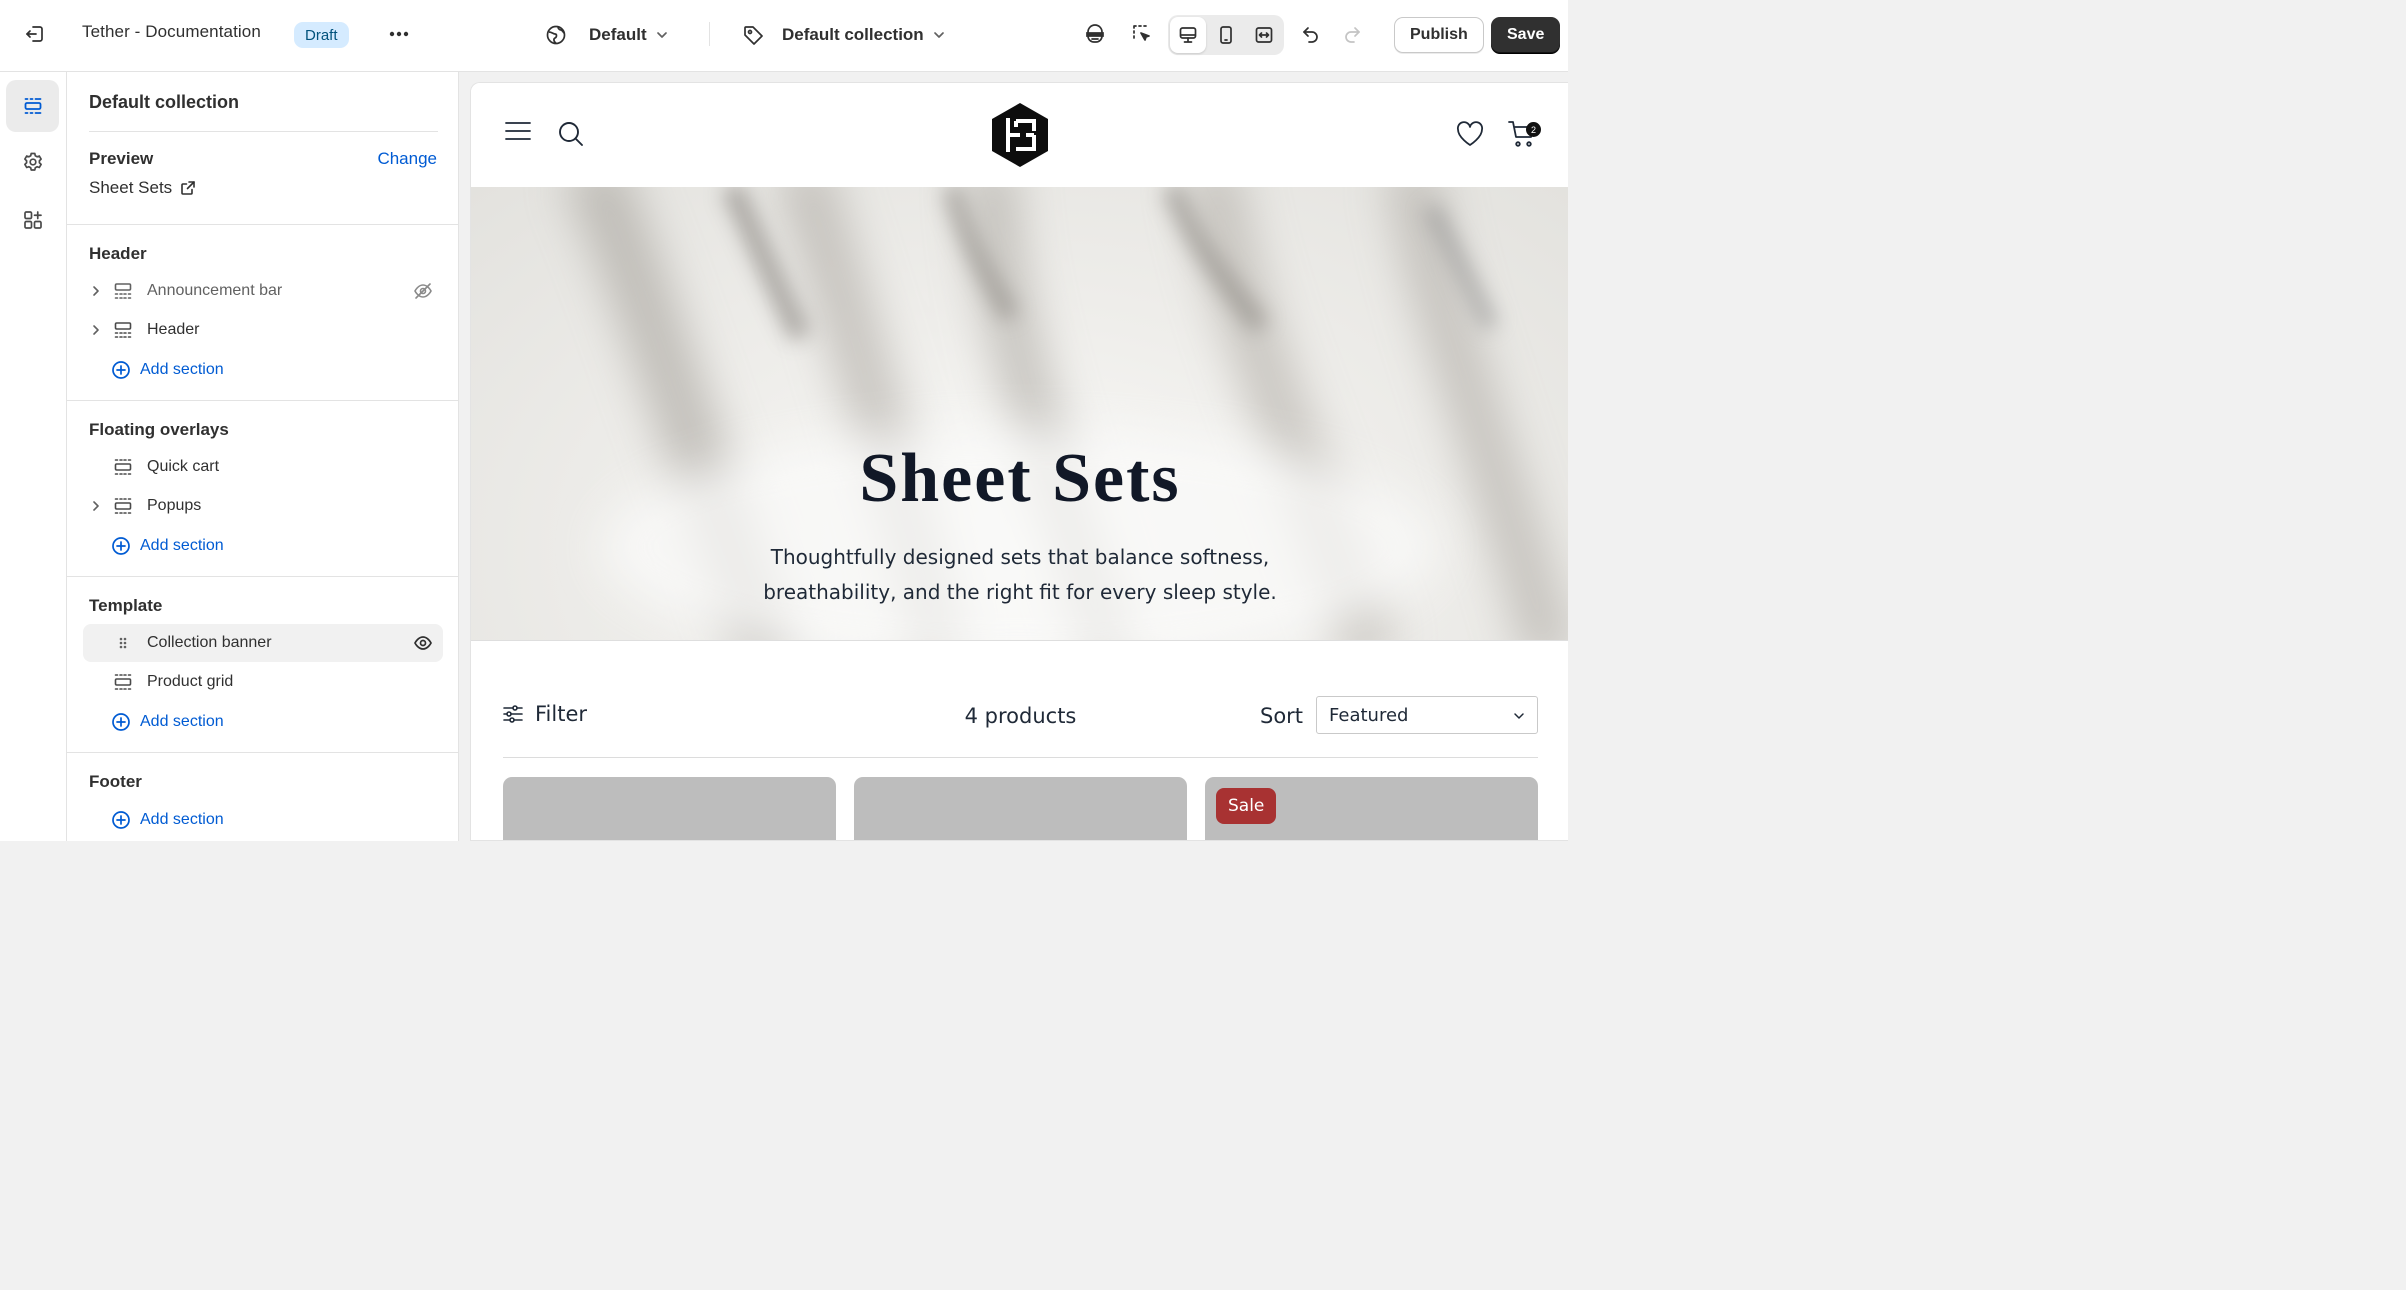 The height and width of the screenshot is (1290, 2406). Describe the element at coordinates (1439, 35) in the screenshot. I see `publish-button: Publish` at that location.